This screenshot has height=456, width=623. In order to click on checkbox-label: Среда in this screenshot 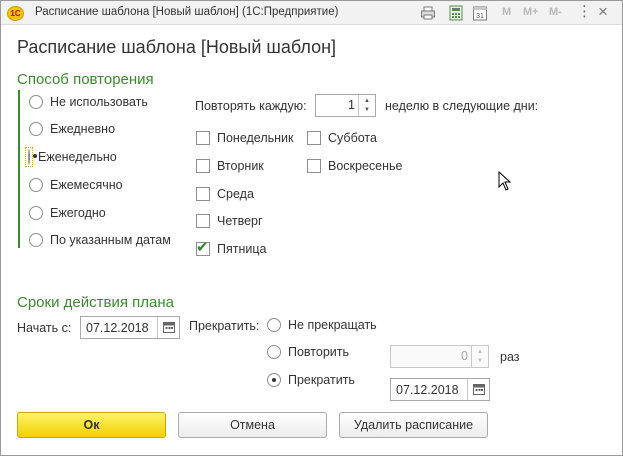, I will do `click(235, 194)`.